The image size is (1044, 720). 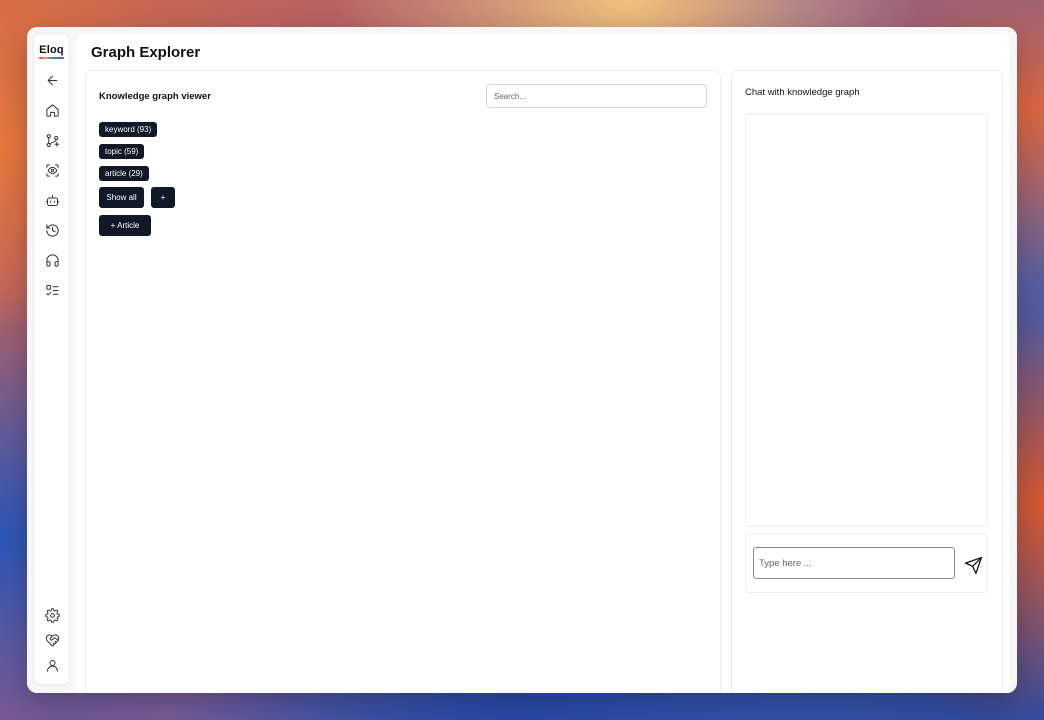 I want to click on list-checks-icon, so click(x=52, y=289).